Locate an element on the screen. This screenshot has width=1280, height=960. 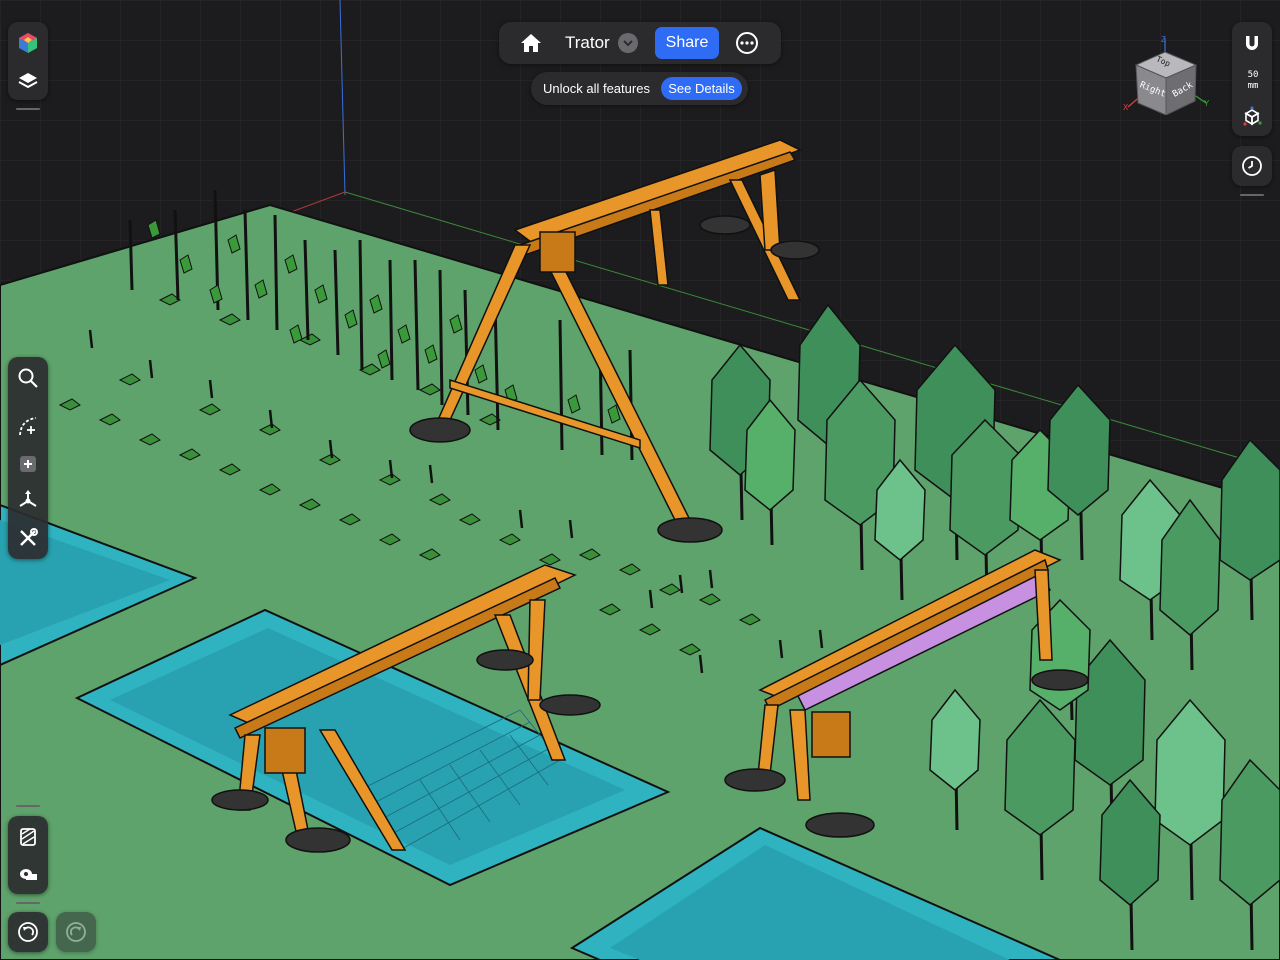
undo-icon is located at coordinates (28, 932).